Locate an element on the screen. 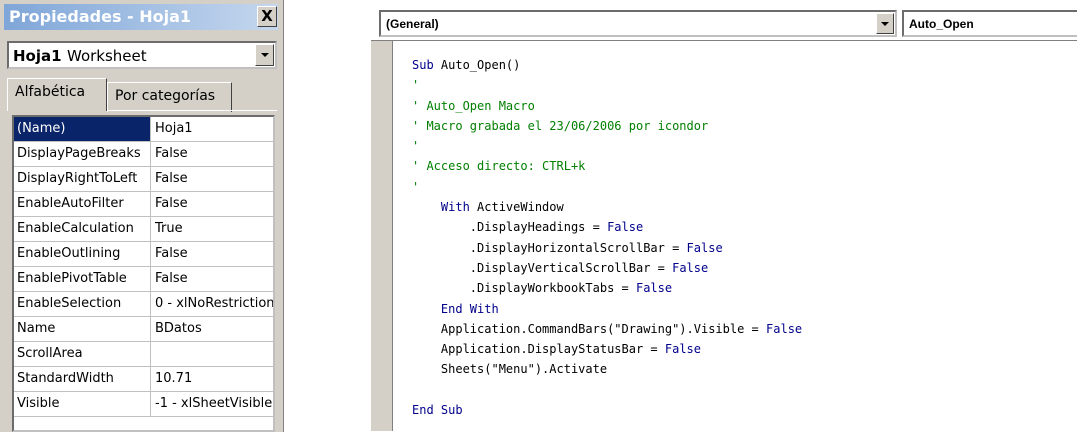 This screenshot has height=432, width=1077. margin-indicator-bar is located at coordinates (382, 236).